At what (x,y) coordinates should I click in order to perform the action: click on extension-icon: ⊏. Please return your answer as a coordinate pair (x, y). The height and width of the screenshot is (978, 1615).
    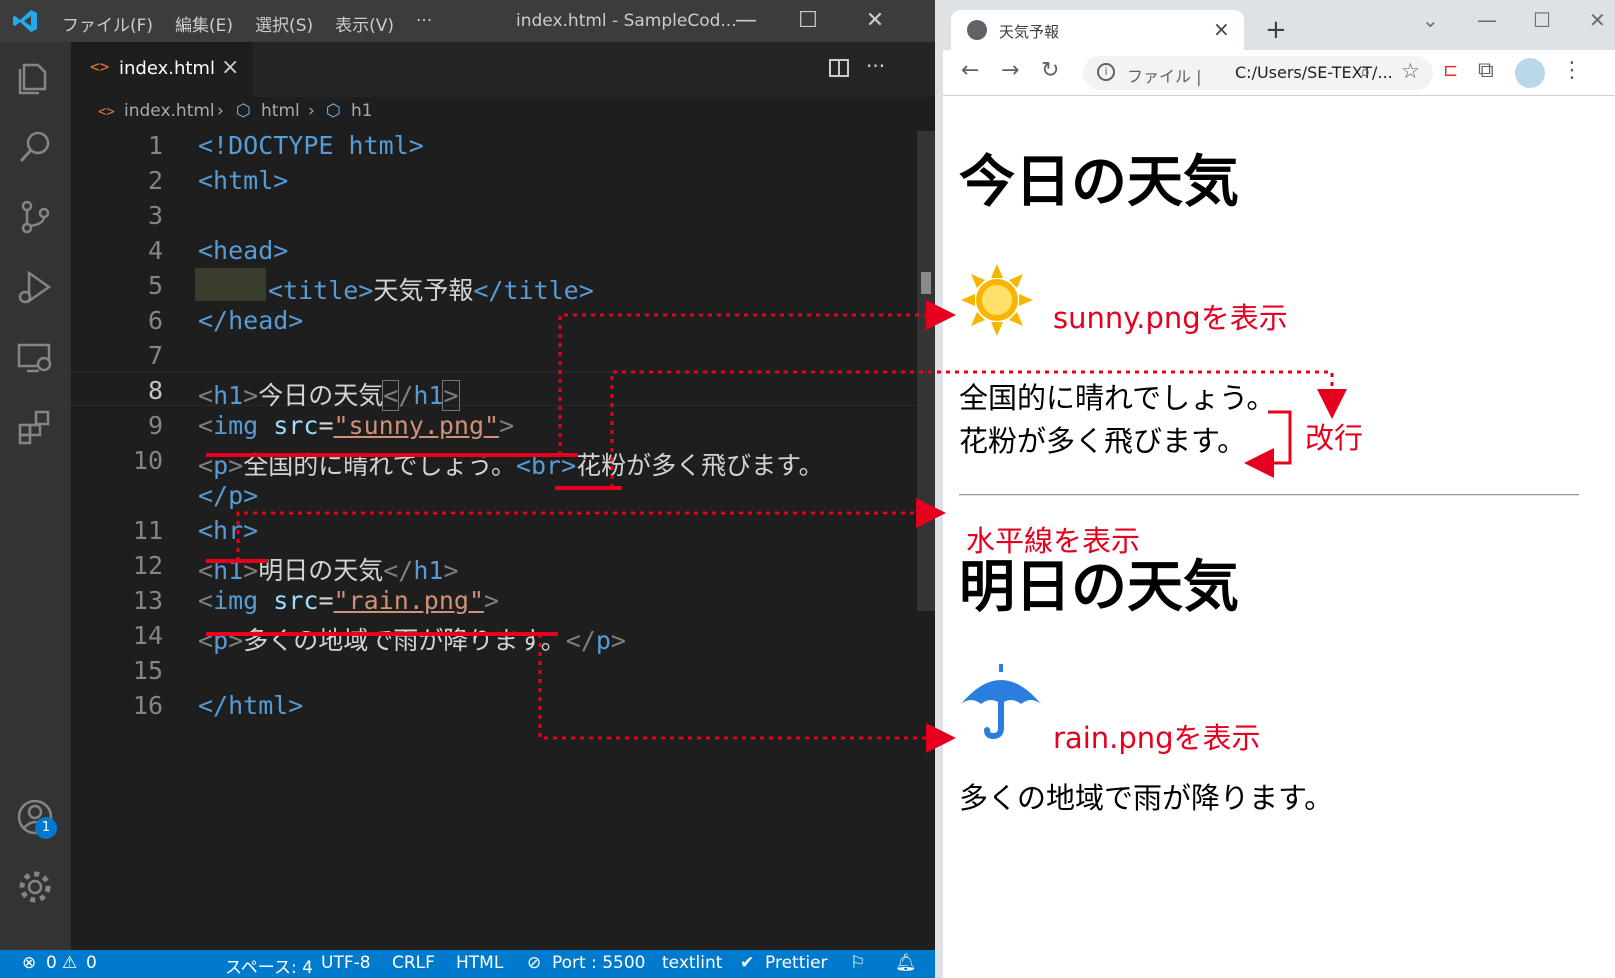
    Looking at the image, I should click on (1450, 70).